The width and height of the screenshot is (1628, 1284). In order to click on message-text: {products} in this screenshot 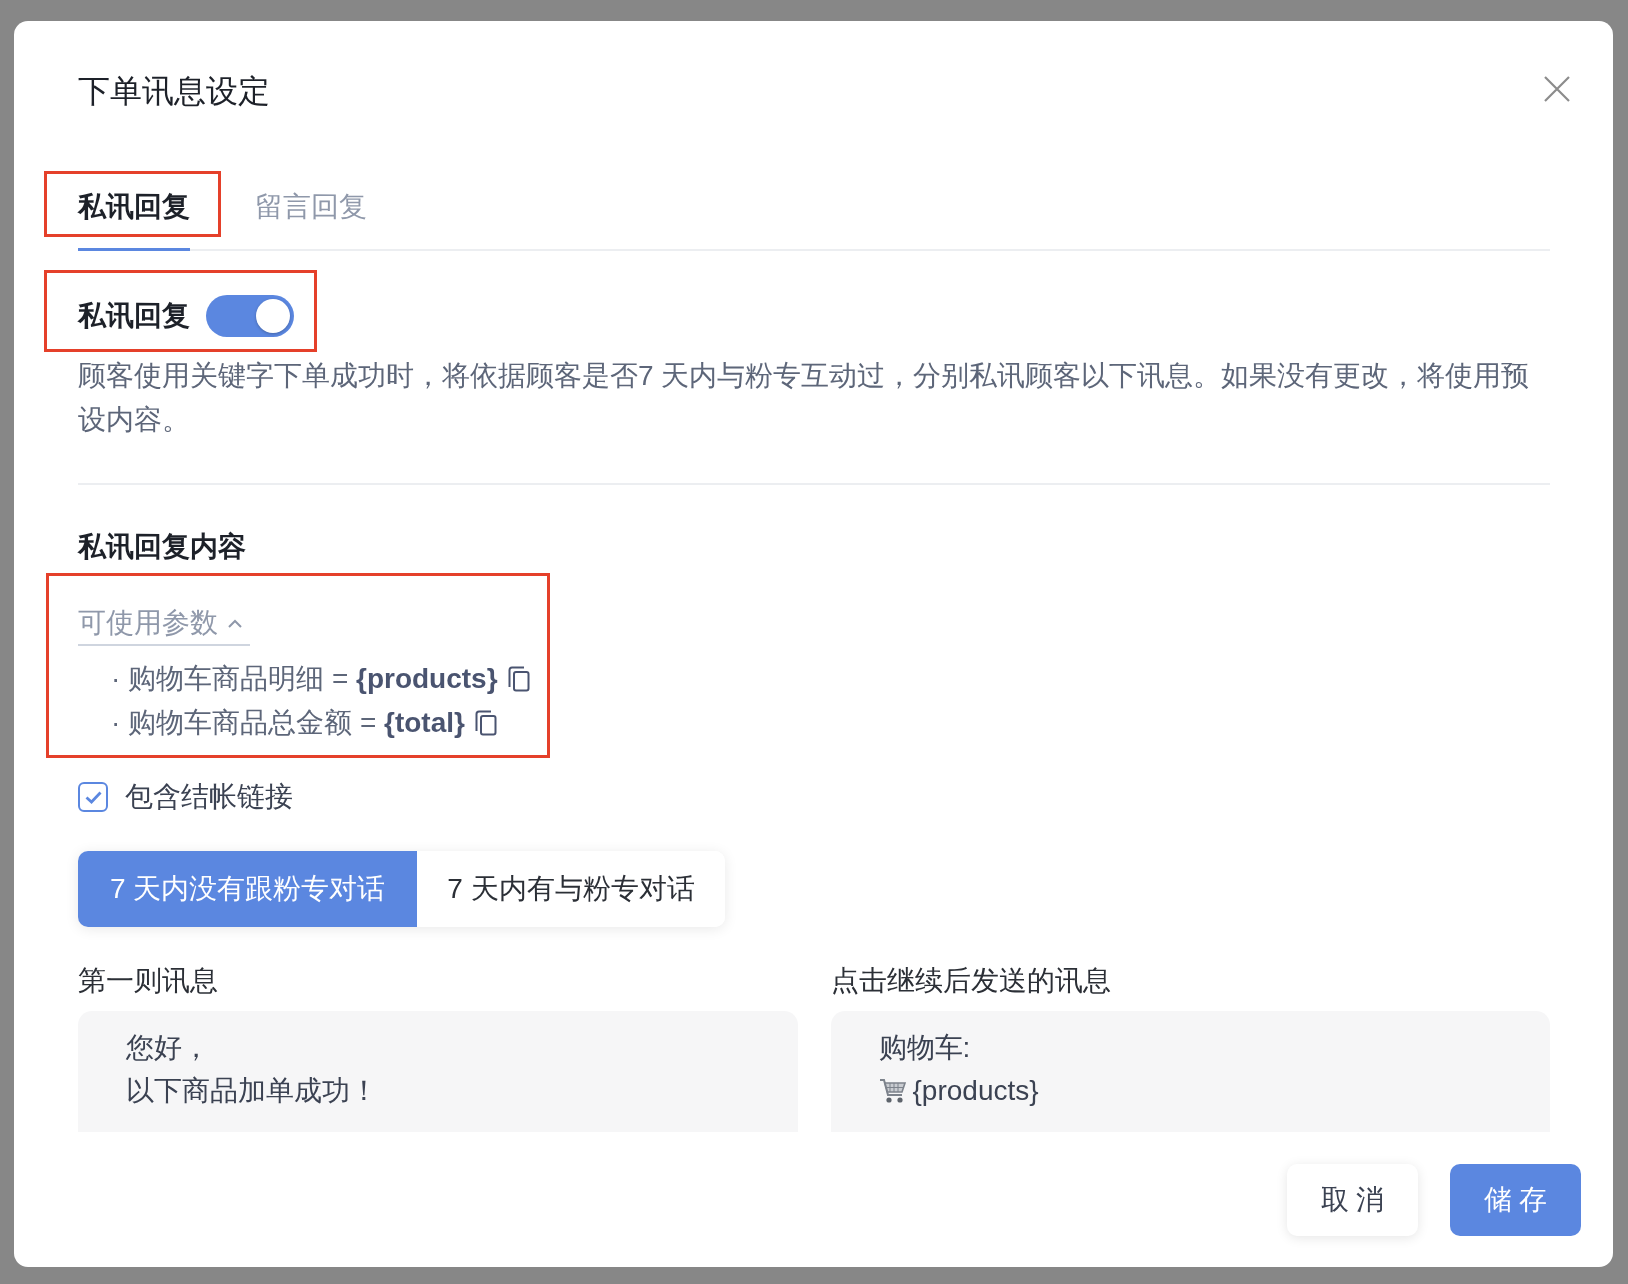, I will do `click(975, 1091)`.